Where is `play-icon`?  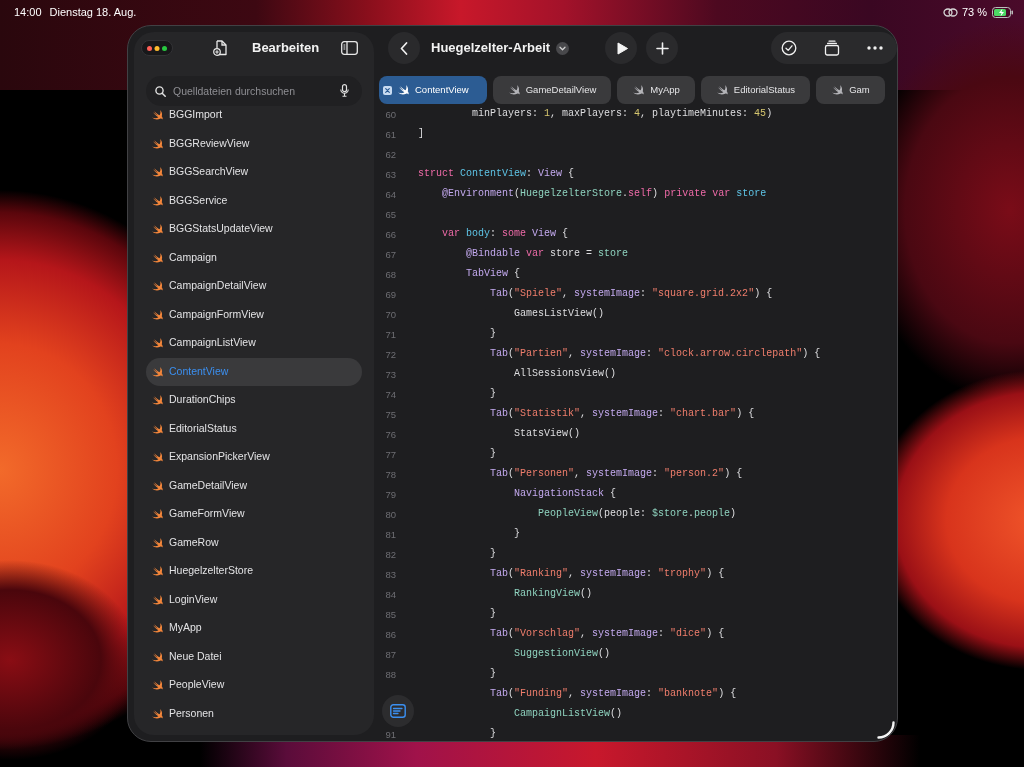 play-icon is located at coordinates (622, 48).